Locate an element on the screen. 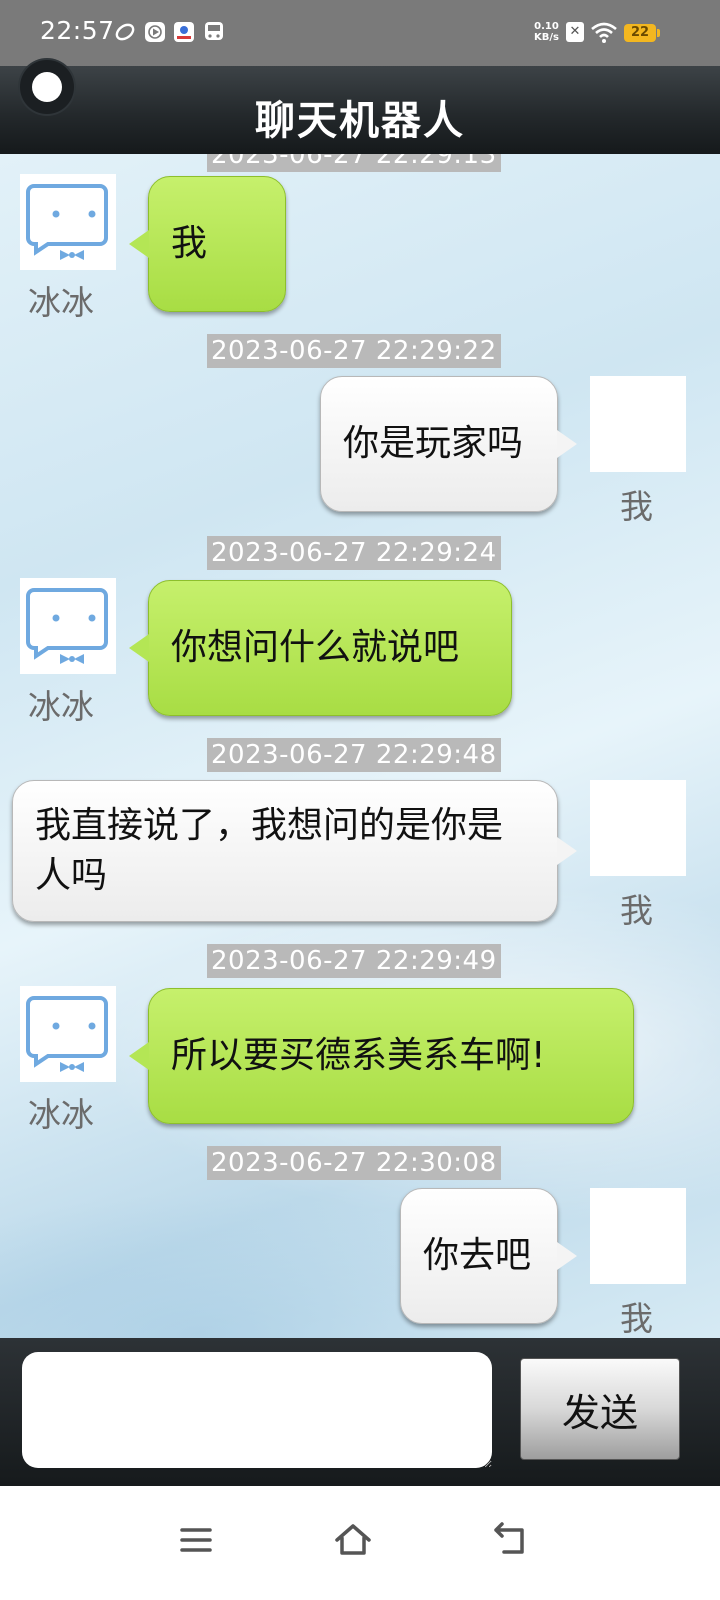  bot-message-bubble: 所以要买德系美系车啊! is located at coordinates (381, 1056).